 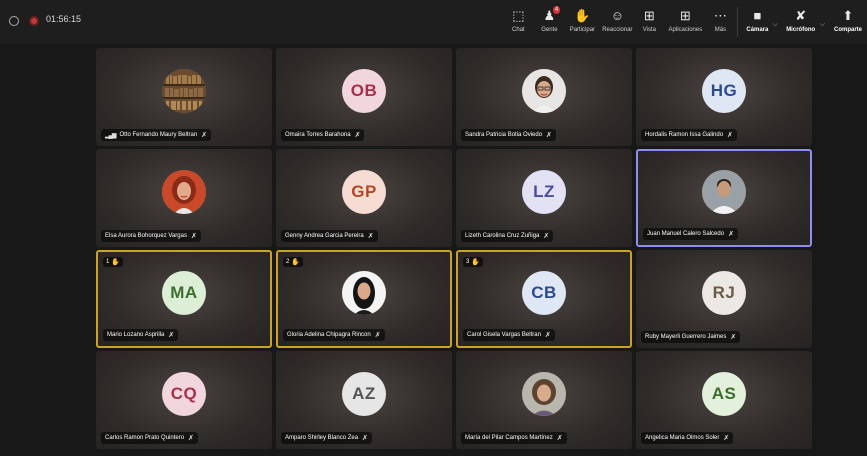 What do you see at coordinates (724, 299) in the screenshot?
I see `participant-tile: RJ Ruby Mayerli Guerrero Jaimes ✗` at bounding box center [724, 299].